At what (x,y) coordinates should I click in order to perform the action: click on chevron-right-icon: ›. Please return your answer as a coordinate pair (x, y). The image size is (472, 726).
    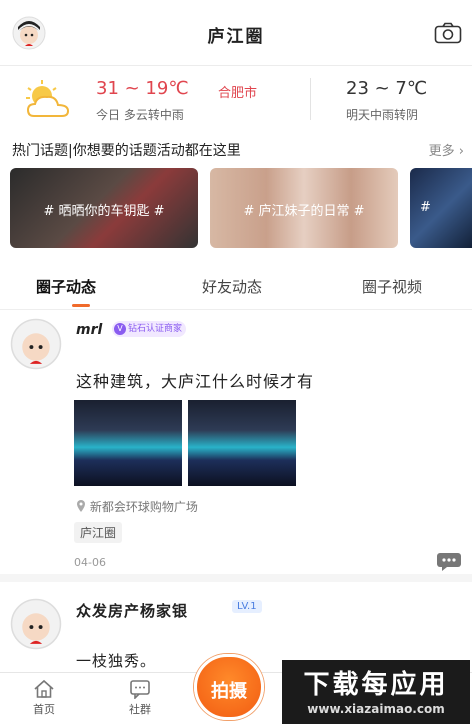
    Looking at the image, I should click on (461, 151).